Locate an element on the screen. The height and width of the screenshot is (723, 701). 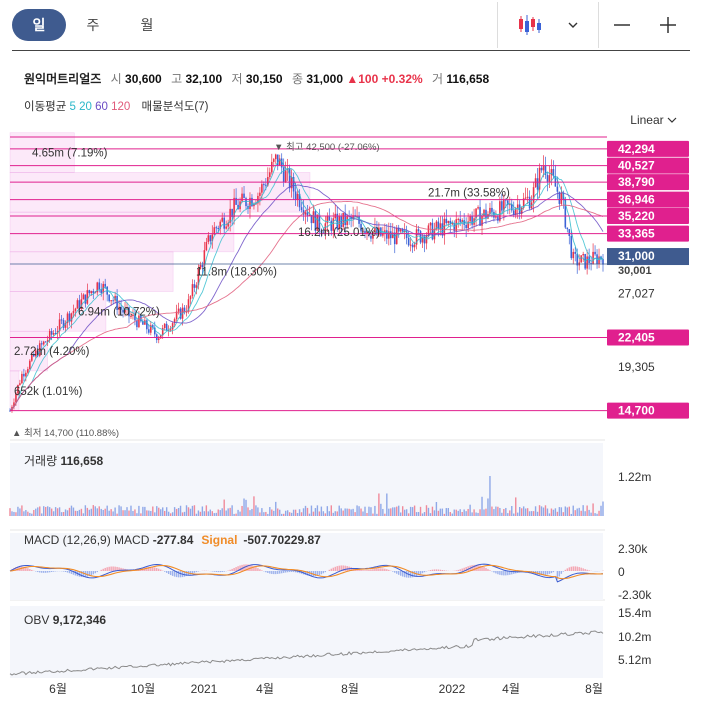
volume-profile-label: 6.94m (10.72%) is located at coordinates (119, 312).